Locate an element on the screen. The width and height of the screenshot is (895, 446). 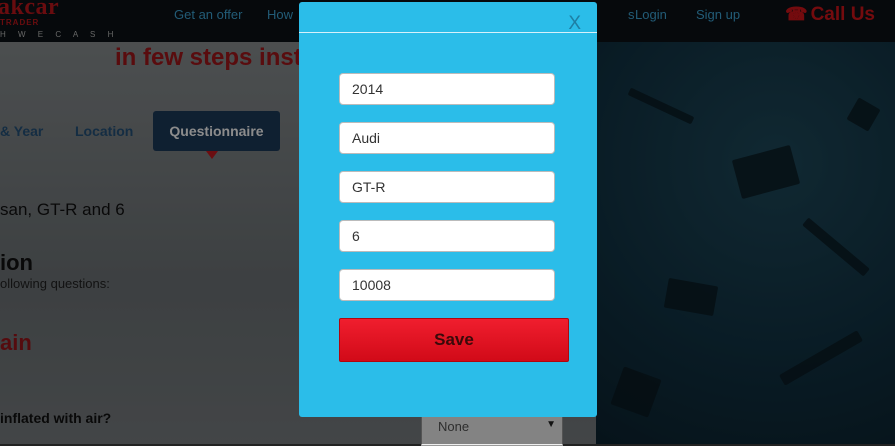
model-field is located at coordinates (447, 187).